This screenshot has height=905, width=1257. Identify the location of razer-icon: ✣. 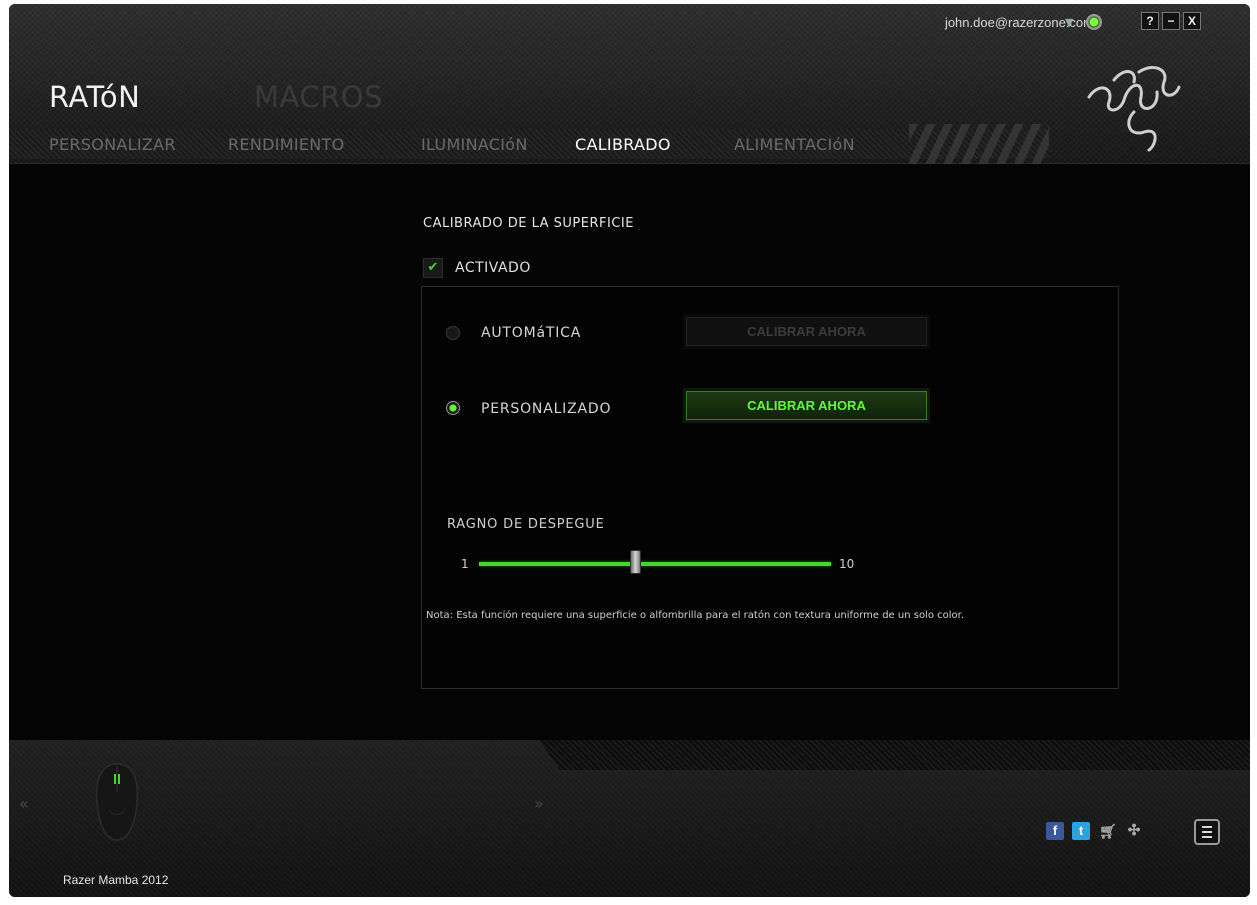
(1134, 831).